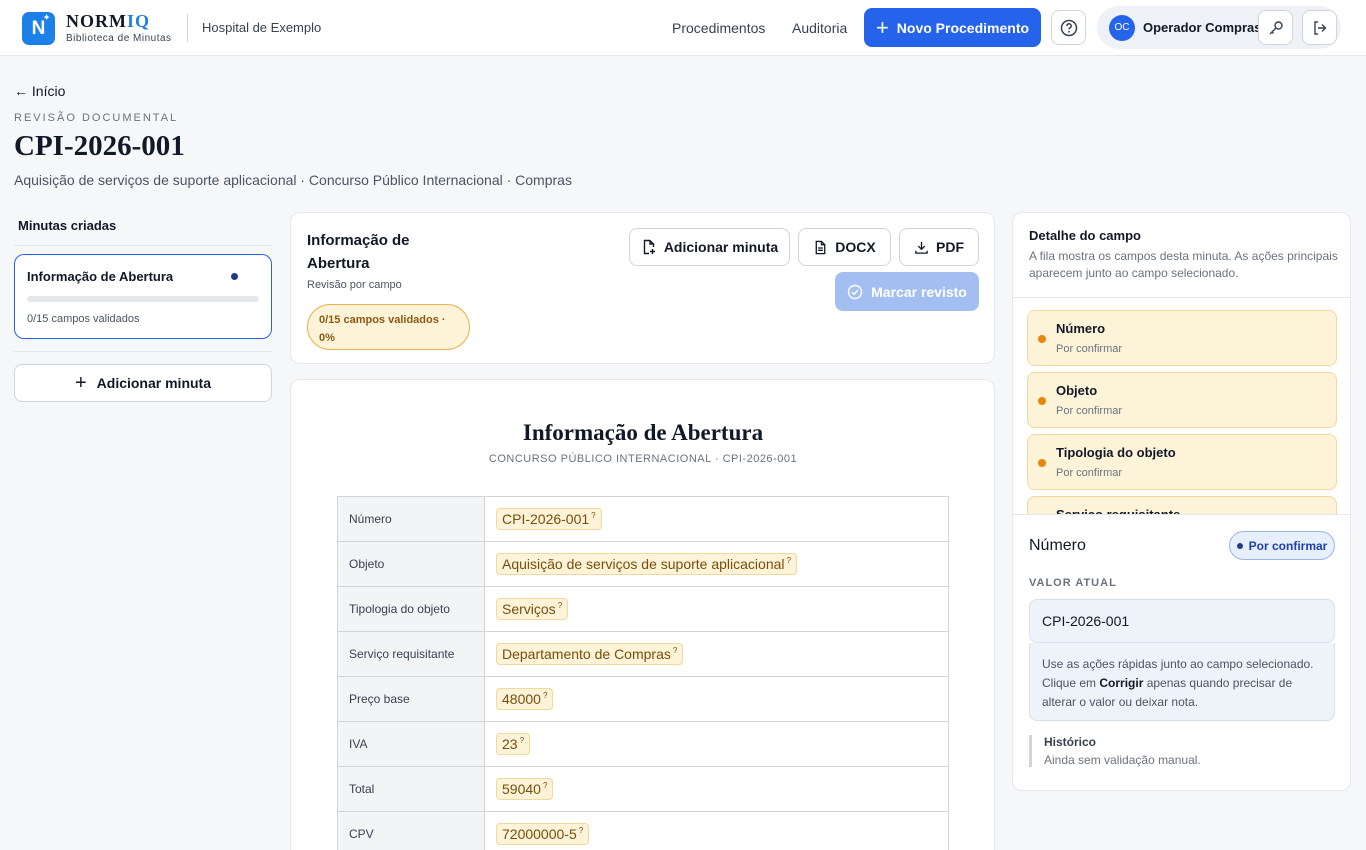 The image size is (1366, 850). I want to click on current-value: CPI-2026-001, so click(1182, 621).